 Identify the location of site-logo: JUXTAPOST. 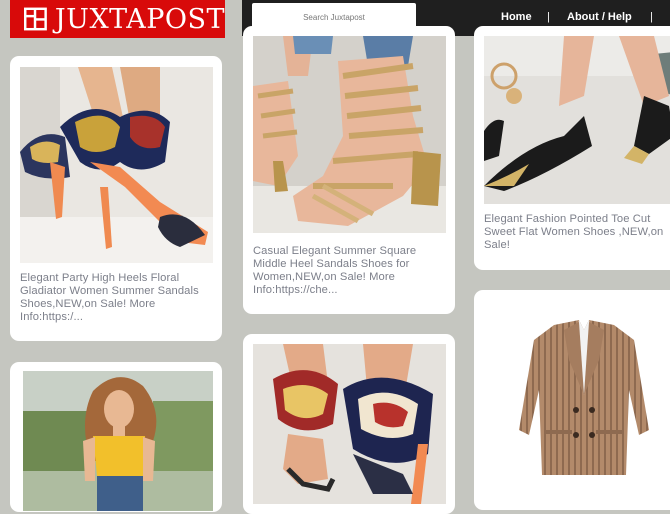
(117, 19).